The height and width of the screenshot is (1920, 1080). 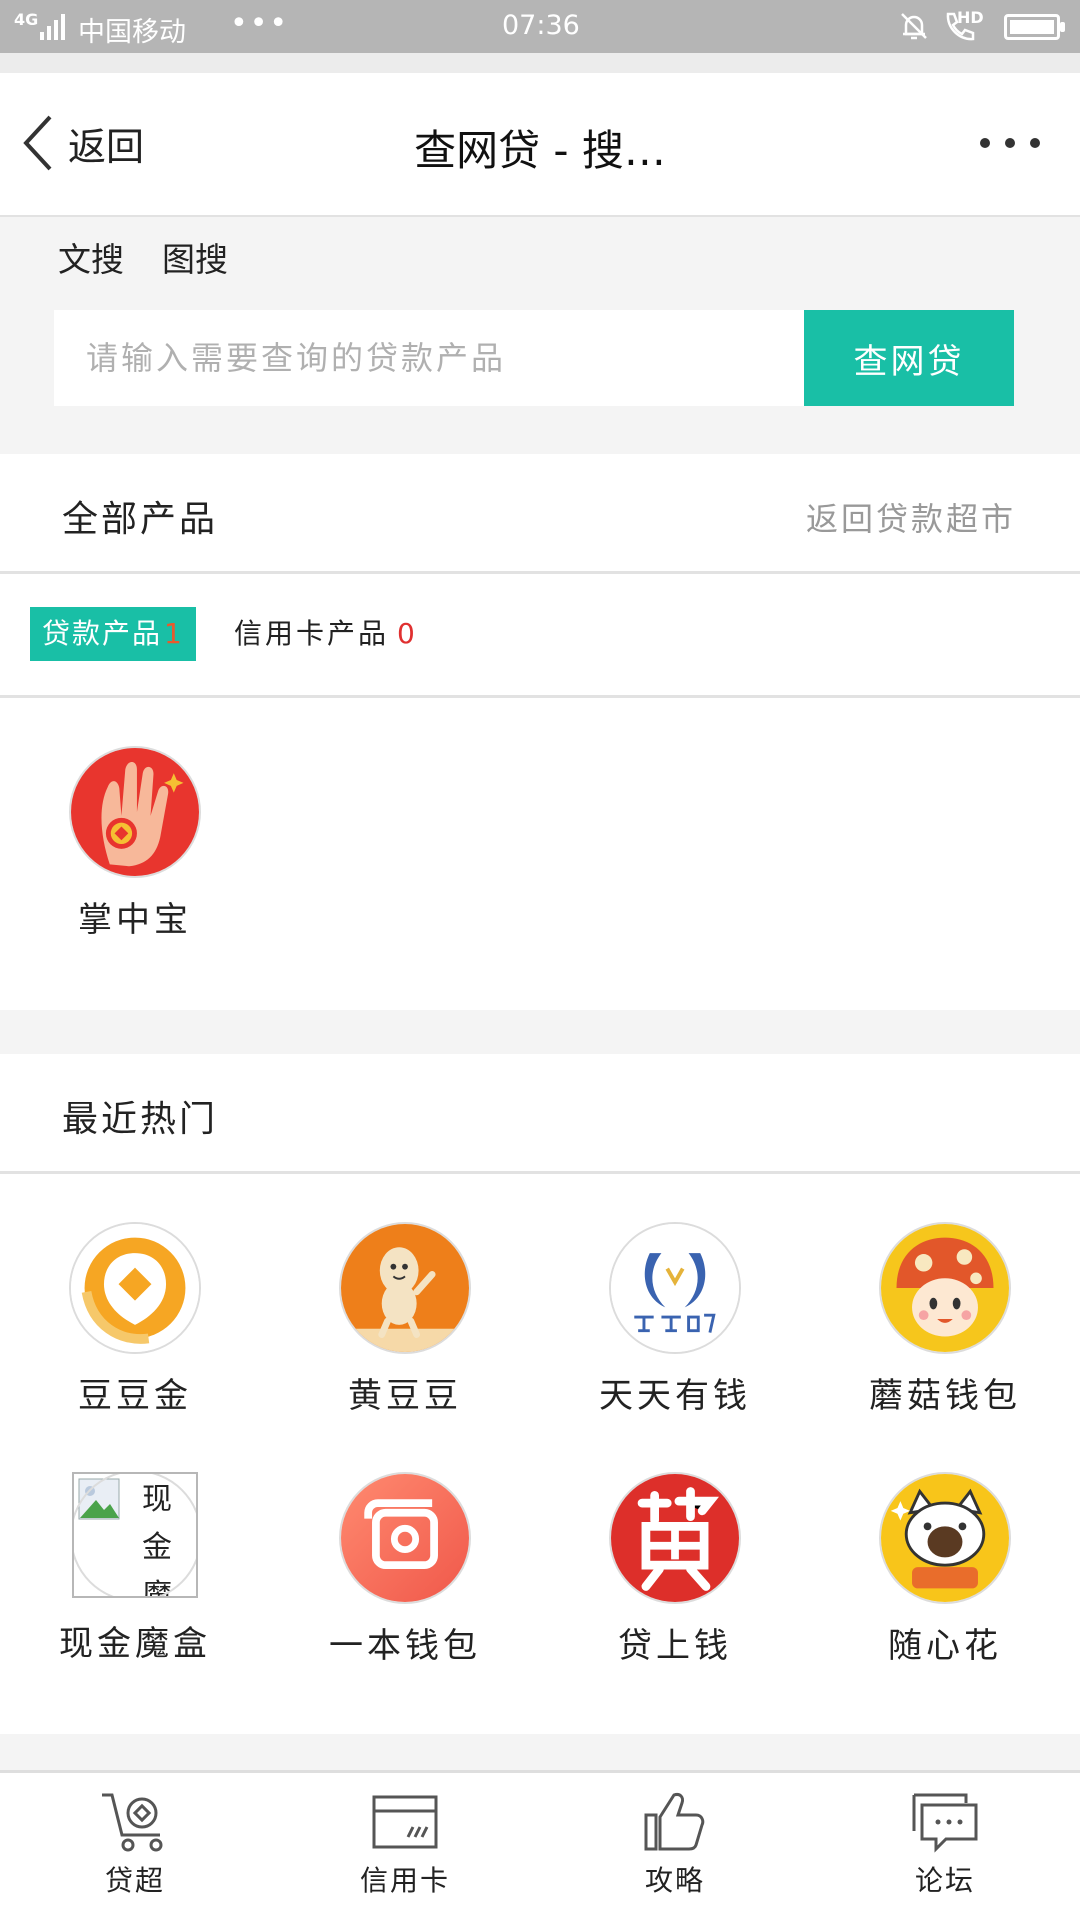 I want to click on carrier-name: 中国移动, so click(x=132, y=32).